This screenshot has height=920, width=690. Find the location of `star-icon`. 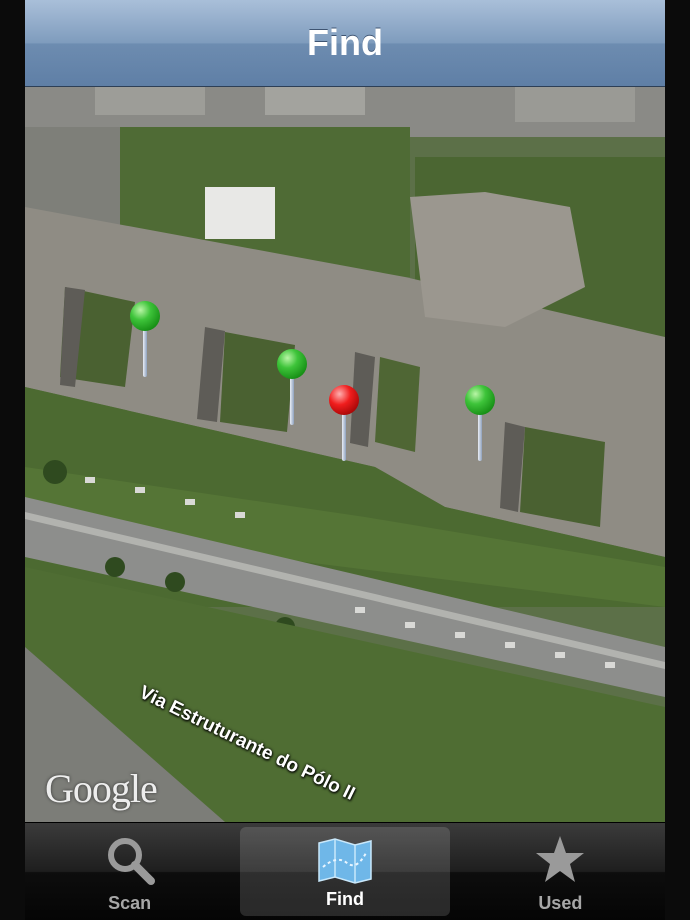

star-icon is located at coordinates (560, 862).